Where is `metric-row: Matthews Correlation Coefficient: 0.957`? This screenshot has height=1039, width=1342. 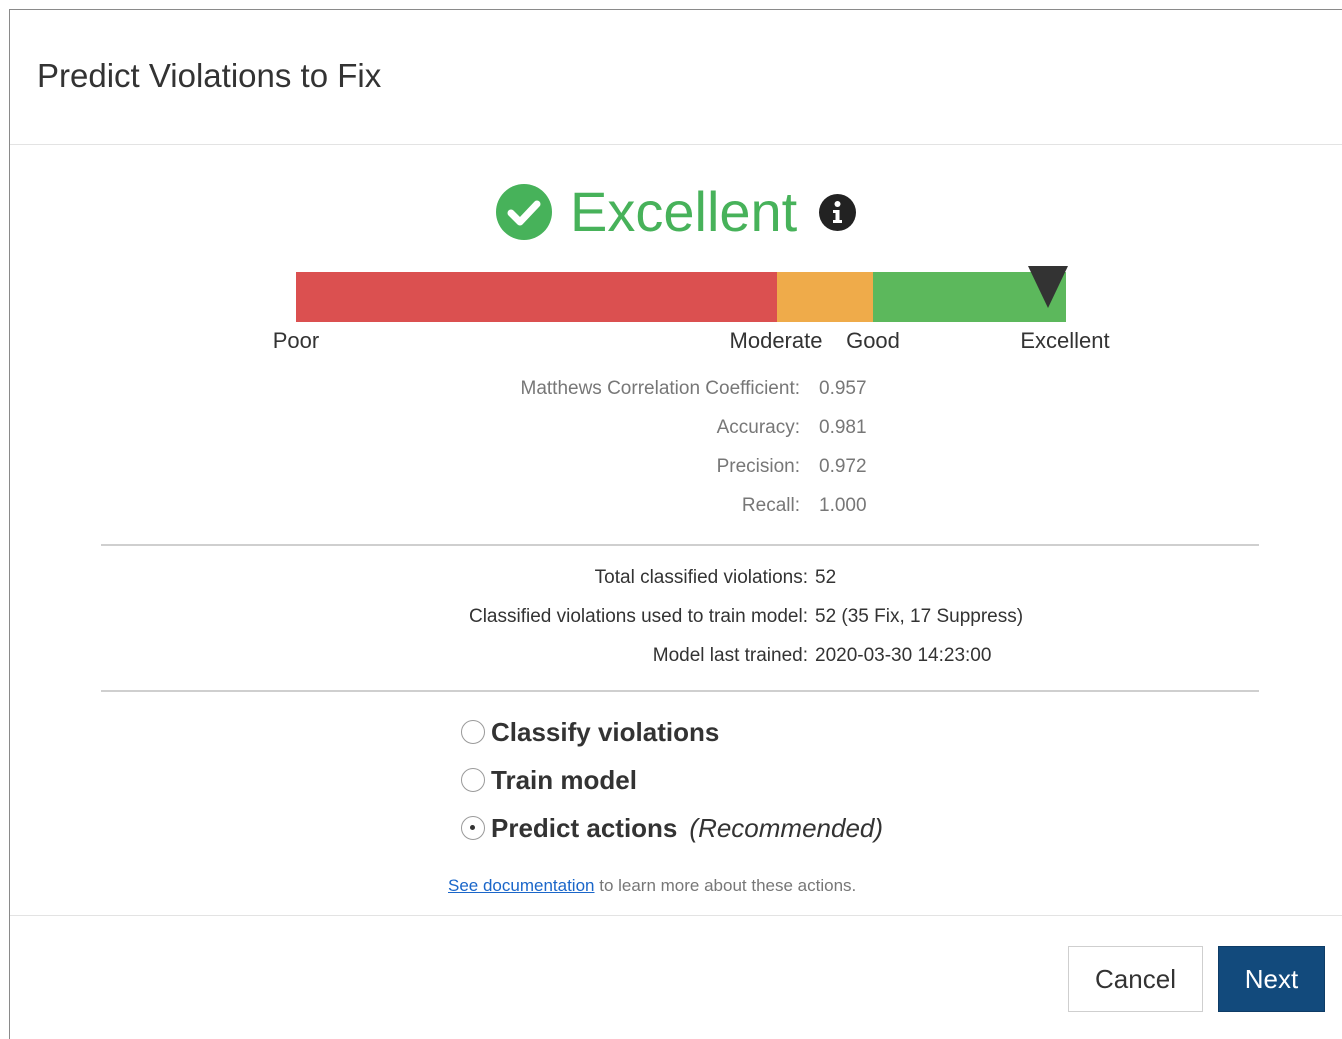
metric-row: Matthews Correlation Coefficient: 0.957 is located at coordinates (676, 391).